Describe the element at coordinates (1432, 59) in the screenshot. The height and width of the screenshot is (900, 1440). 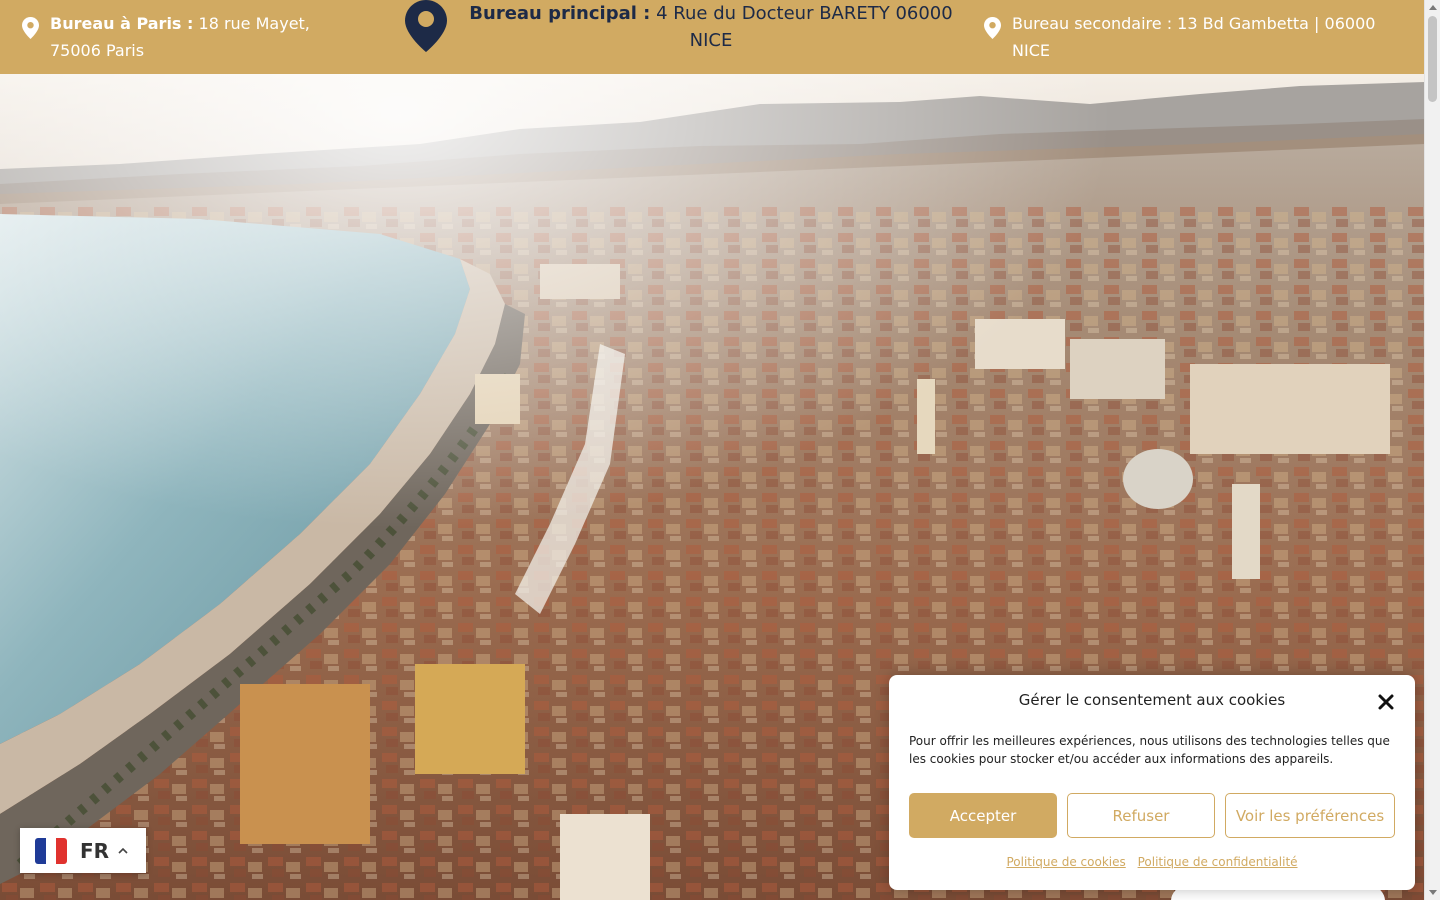
I see `scroll-thumb` at that location.